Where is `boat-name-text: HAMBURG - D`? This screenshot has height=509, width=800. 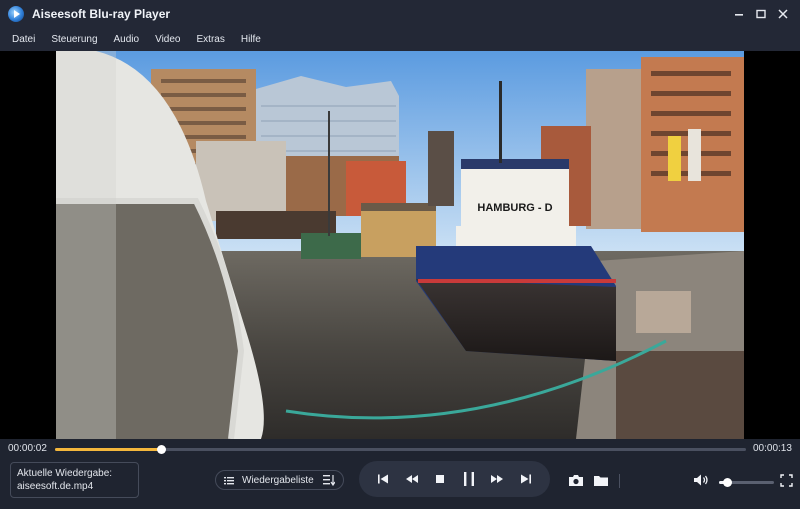 boat-name-text: HAMBURG - D is located at coordinates (514, 208).